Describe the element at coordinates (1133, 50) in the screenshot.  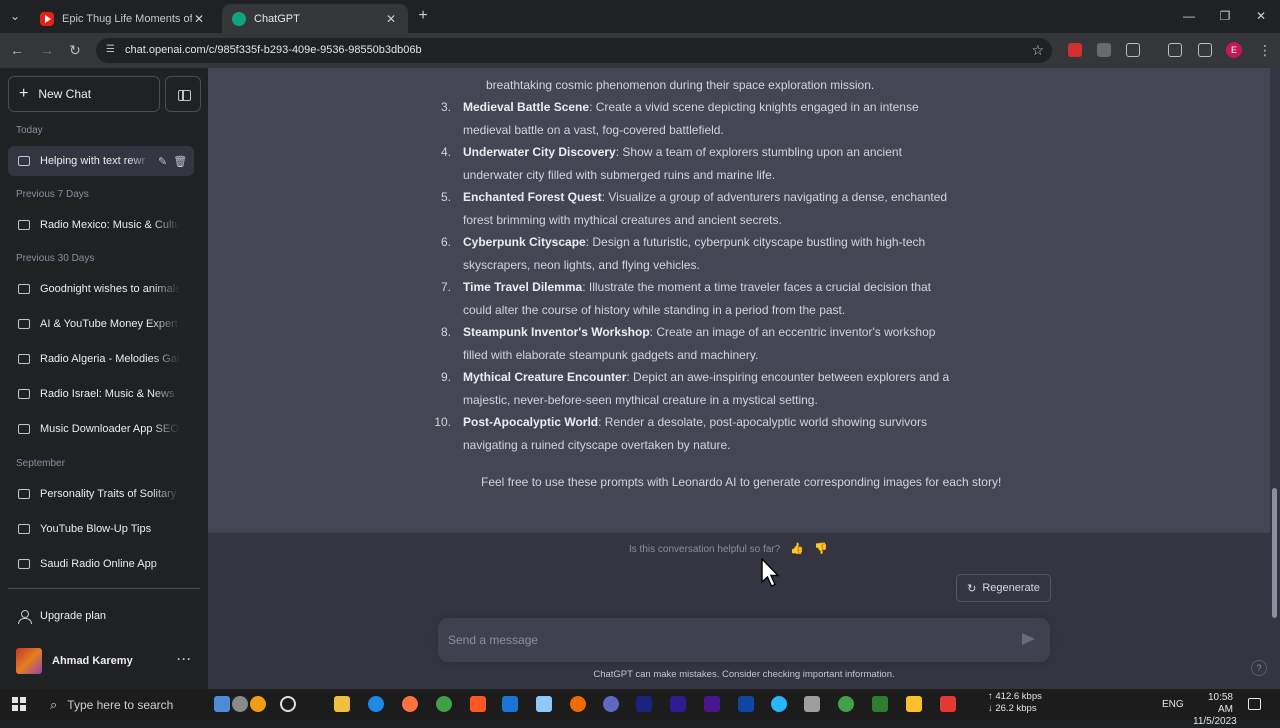
I see `extensions-puzzle-icon` at that location.